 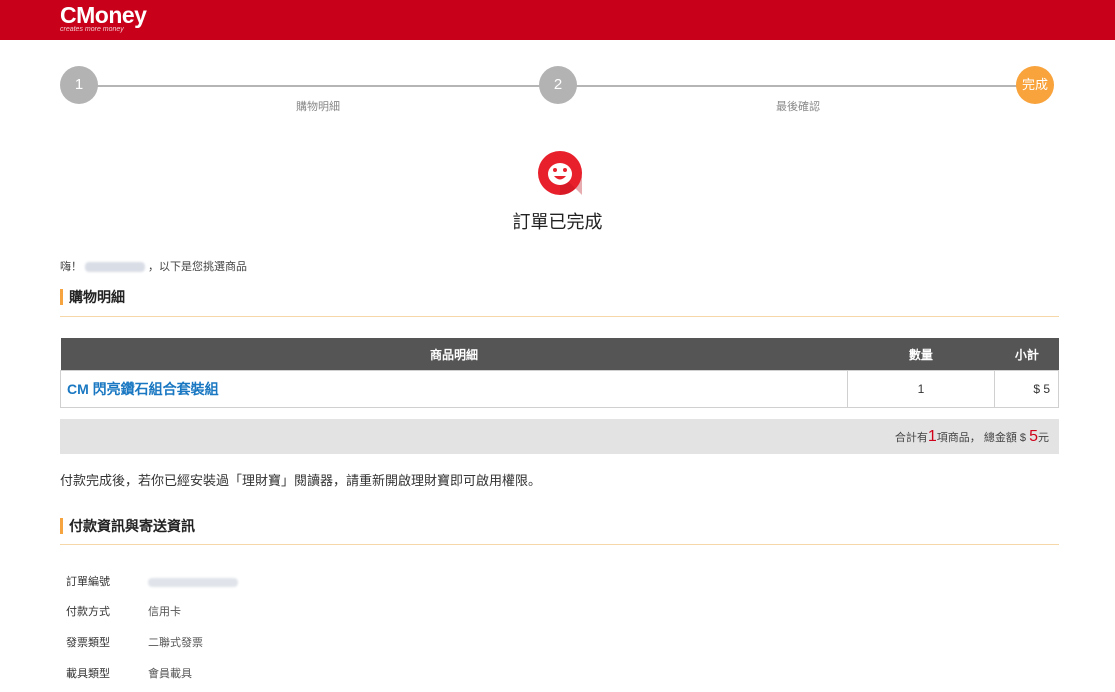 I want to click on header-subtotal: 小計, so click(x=1026, y=354).